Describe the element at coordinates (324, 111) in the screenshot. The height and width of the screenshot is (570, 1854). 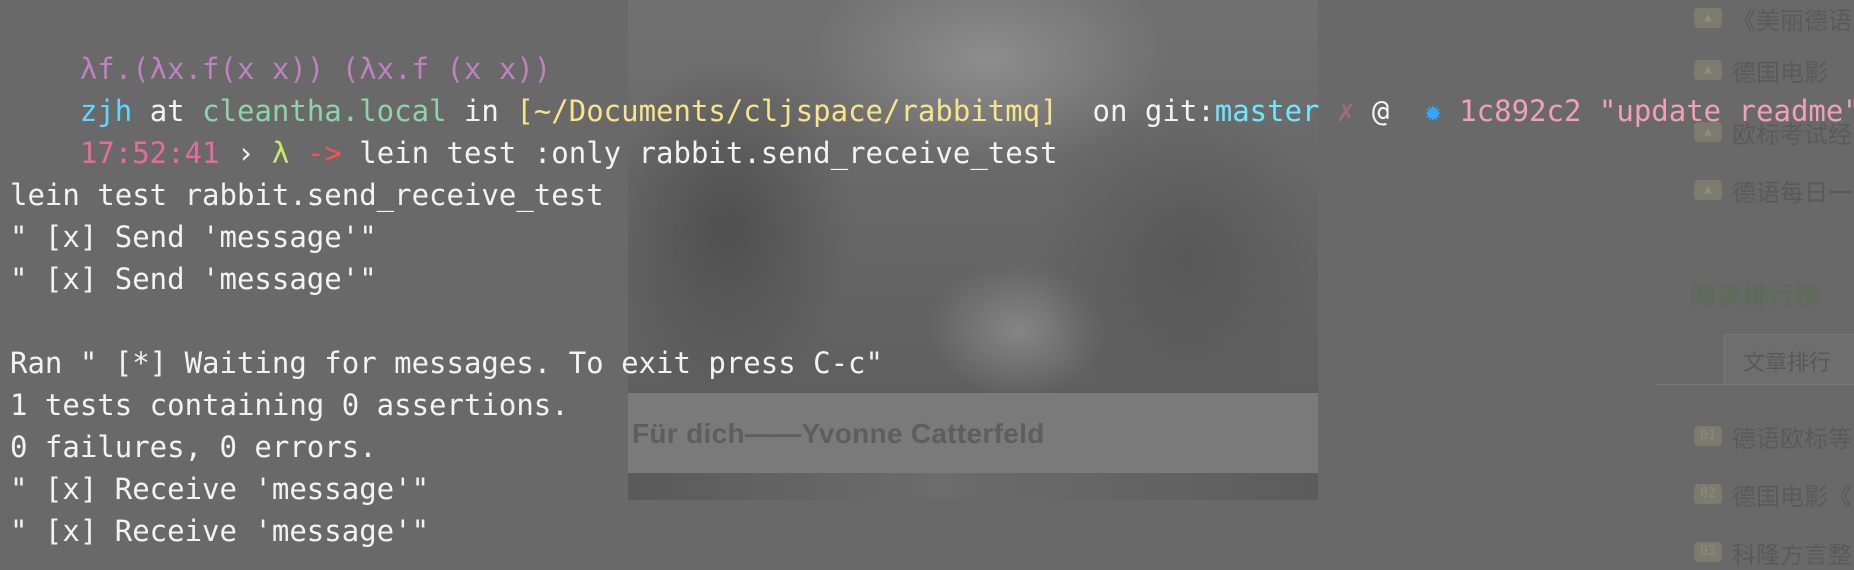
I see `prompt-host: cleantha.local` at that location.